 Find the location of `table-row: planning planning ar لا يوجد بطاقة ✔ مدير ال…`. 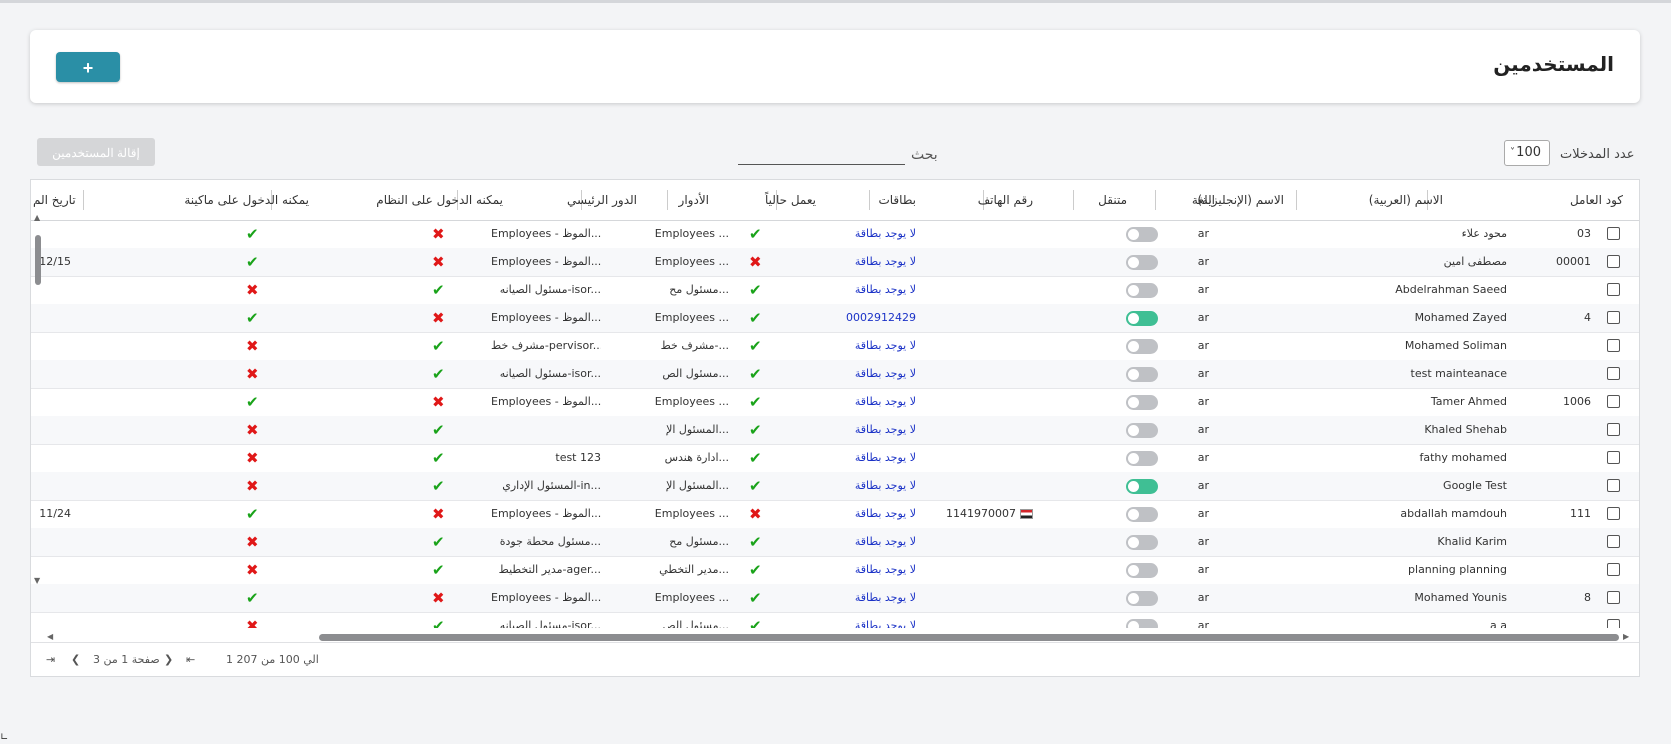

table-row: planning planning ar لا يوجد بطاقة ✔ مدير ال… is located at coordinates (835, 570).